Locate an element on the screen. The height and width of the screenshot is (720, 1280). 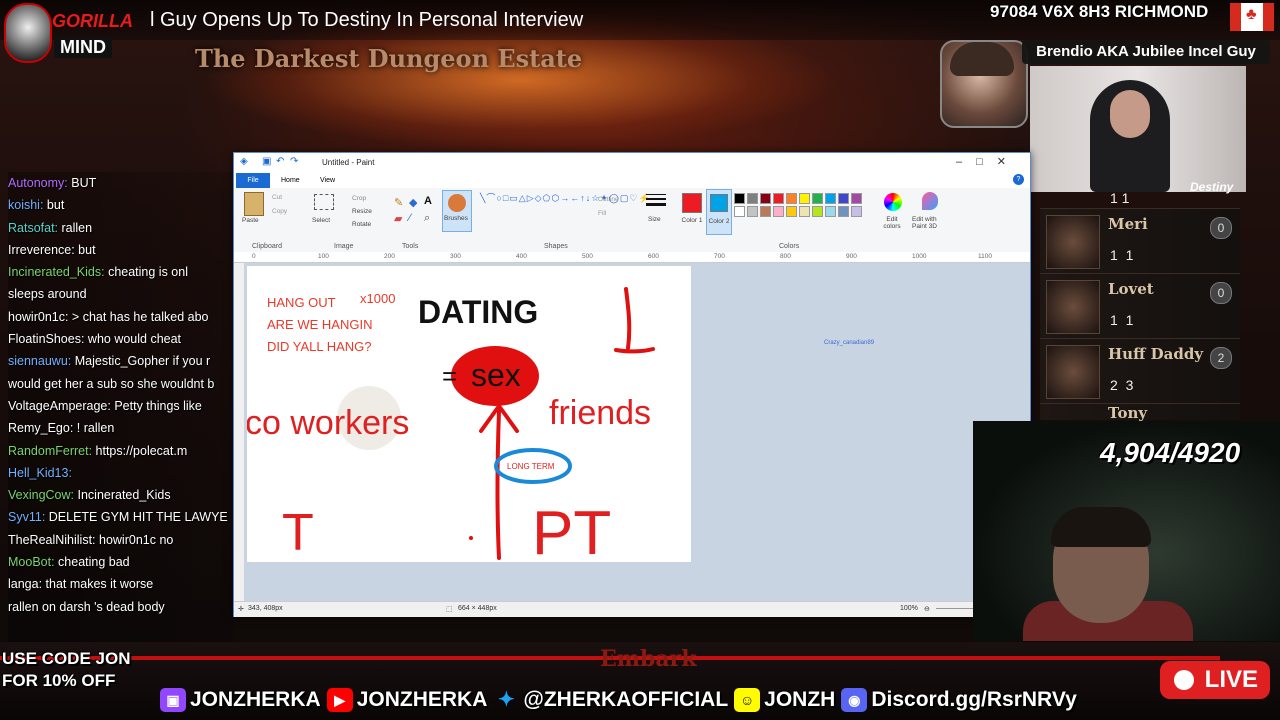
edit-colors-icon is located at coordinates (893, 202).